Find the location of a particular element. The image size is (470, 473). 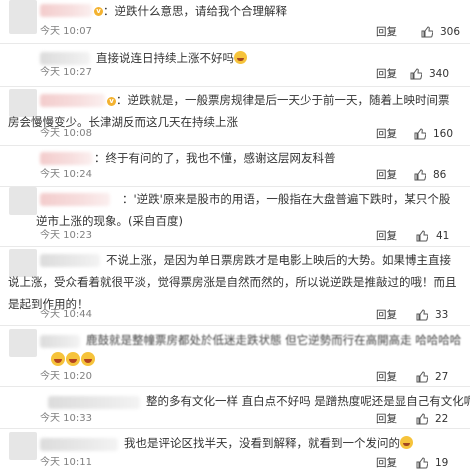

timestamp: 今天 10:20 is located at coordinates (66, 376).